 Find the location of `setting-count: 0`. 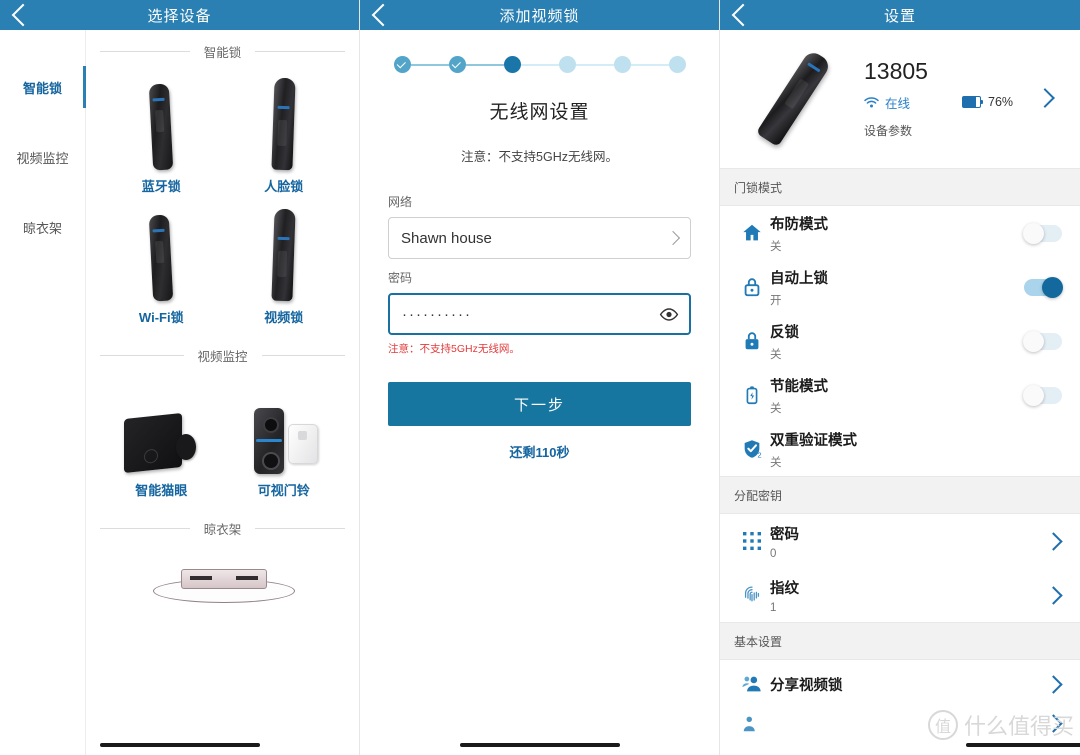

setting-count: 0 is located at coordinates (773, 553).